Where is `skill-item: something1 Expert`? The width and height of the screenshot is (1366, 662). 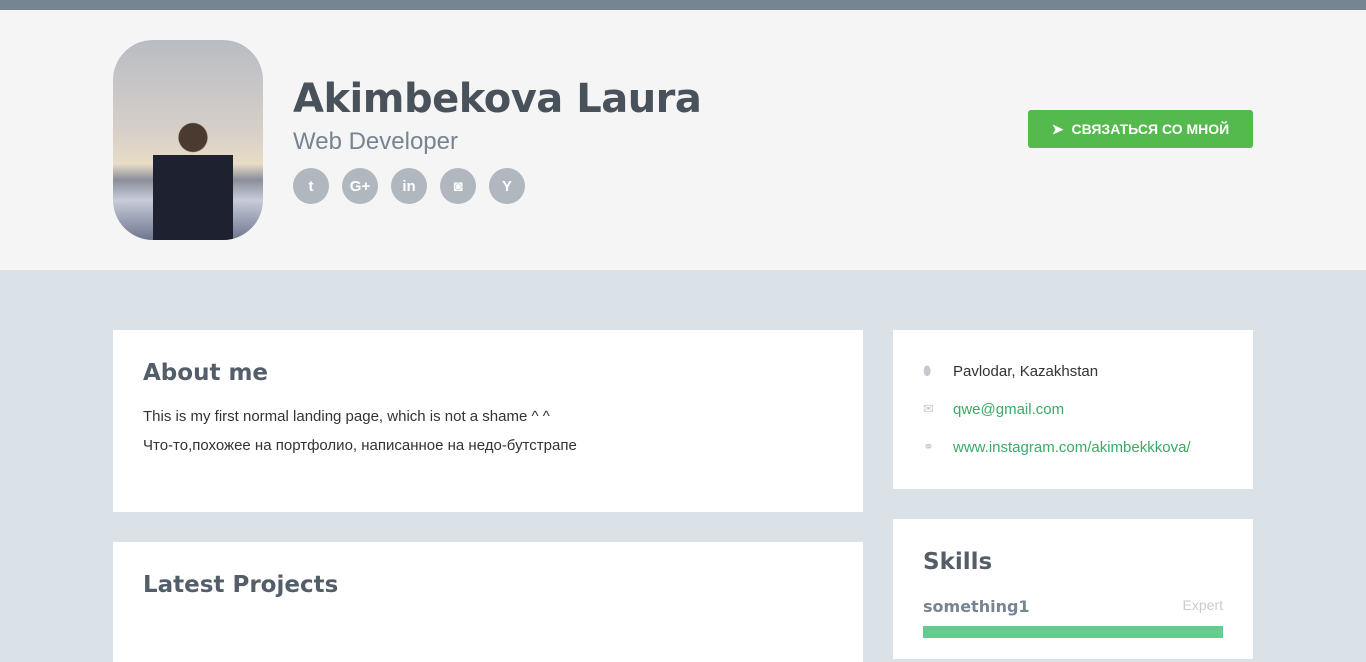
skill-item: something1 Expert is located at coordinates (1073, 606).